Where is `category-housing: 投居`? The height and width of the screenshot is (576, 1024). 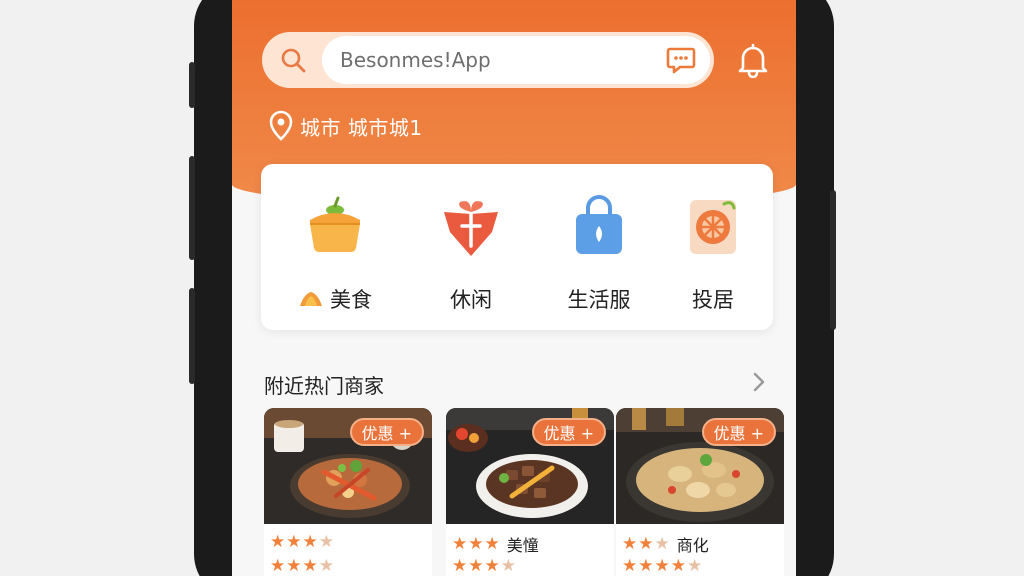
category-housing: 投居 is located at coordinates (713, 254).